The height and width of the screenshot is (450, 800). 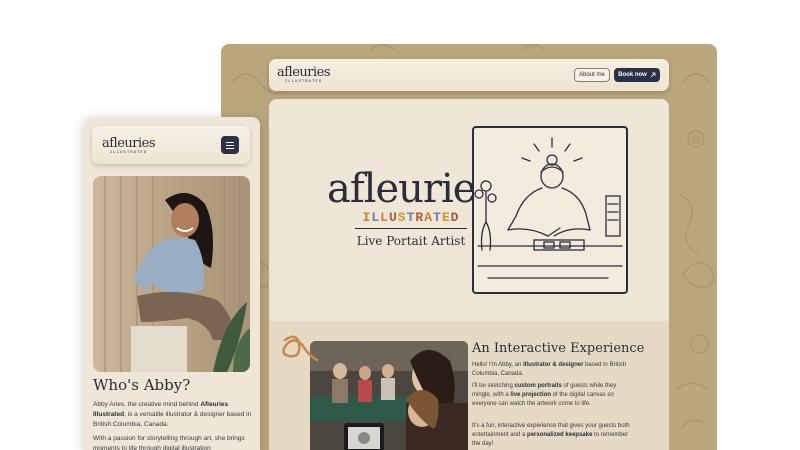 I want to click on mobile-logo: afleuries ILLUSTRATED, so click(x=129, y=145).